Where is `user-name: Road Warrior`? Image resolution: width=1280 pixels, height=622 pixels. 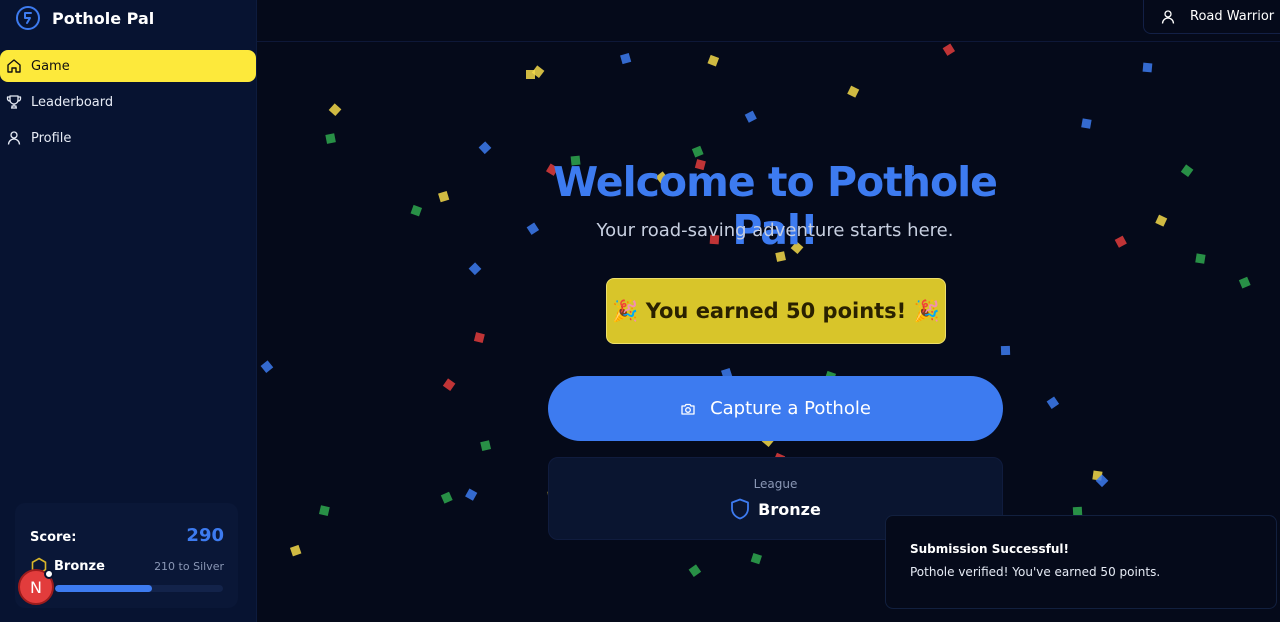
user-name: Road Warrior is located at coordinates (1232, 16).